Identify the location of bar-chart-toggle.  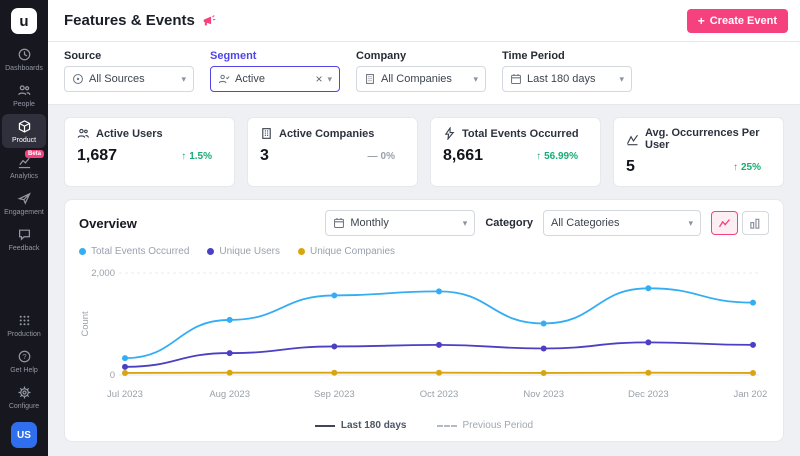
(755, 223).